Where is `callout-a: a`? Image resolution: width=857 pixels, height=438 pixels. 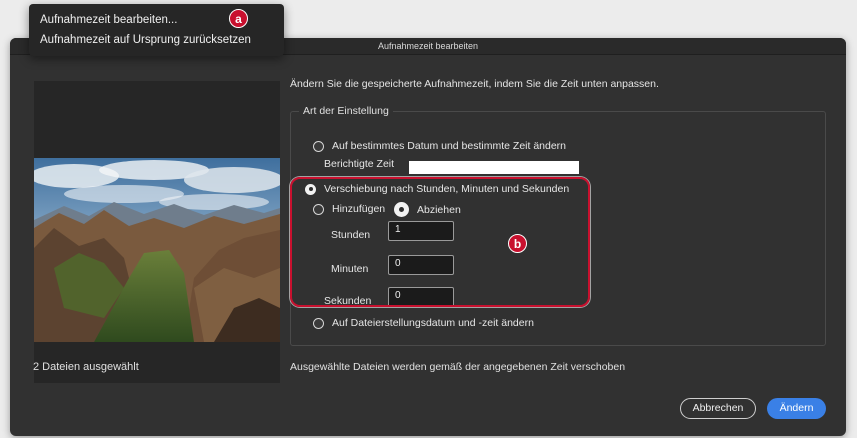 callout-a: a is located at coordinates (238, 18).